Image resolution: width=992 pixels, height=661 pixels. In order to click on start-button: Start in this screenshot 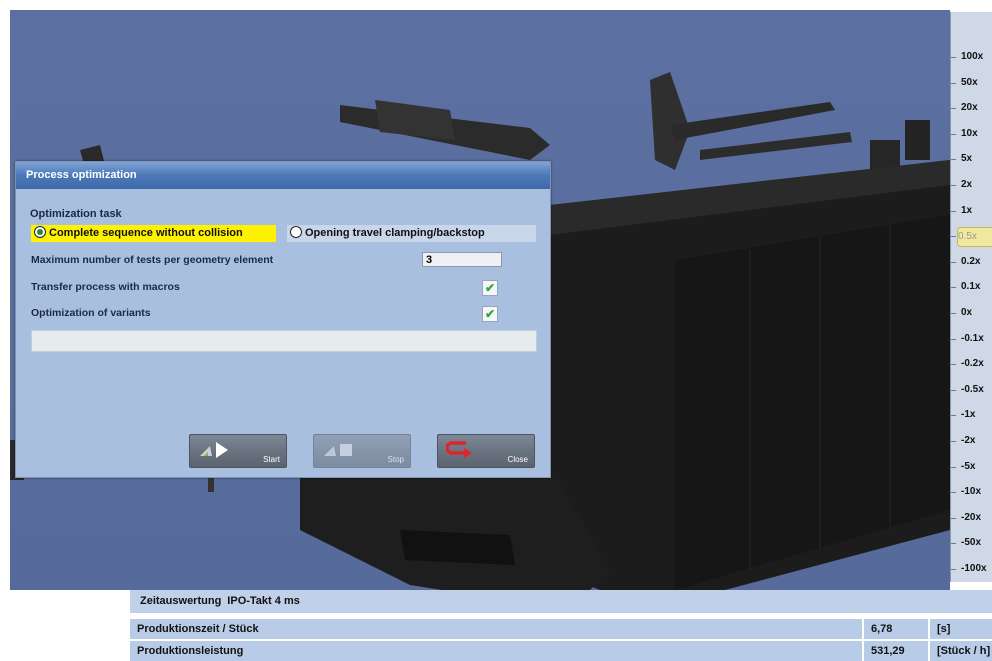, I will do `click(238, 451)`.